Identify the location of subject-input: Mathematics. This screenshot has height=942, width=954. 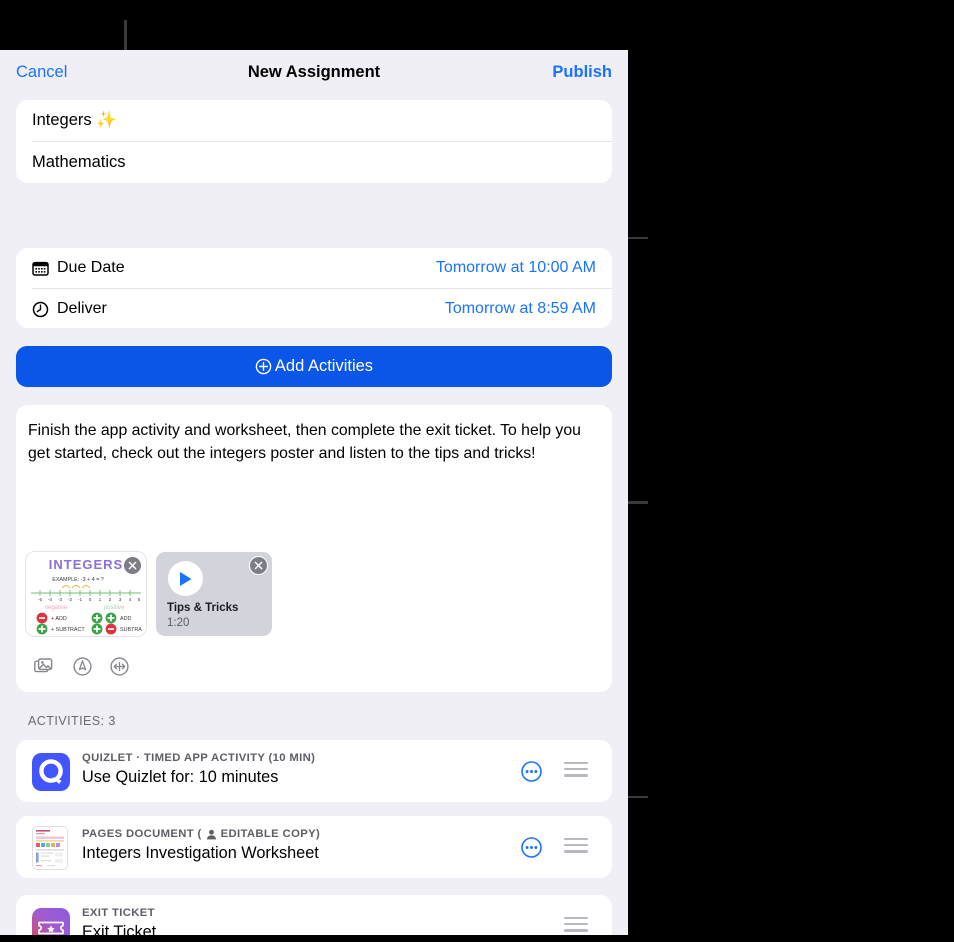
(314, 162).